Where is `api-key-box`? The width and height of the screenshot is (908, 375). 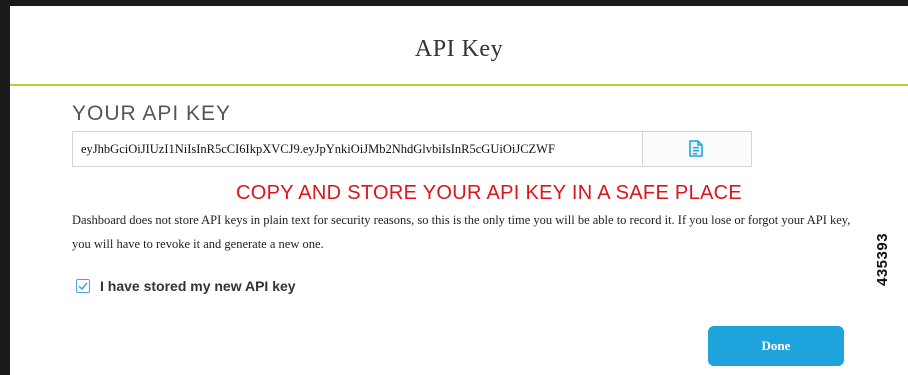 api-key-box is located at coordinates (412, 149).